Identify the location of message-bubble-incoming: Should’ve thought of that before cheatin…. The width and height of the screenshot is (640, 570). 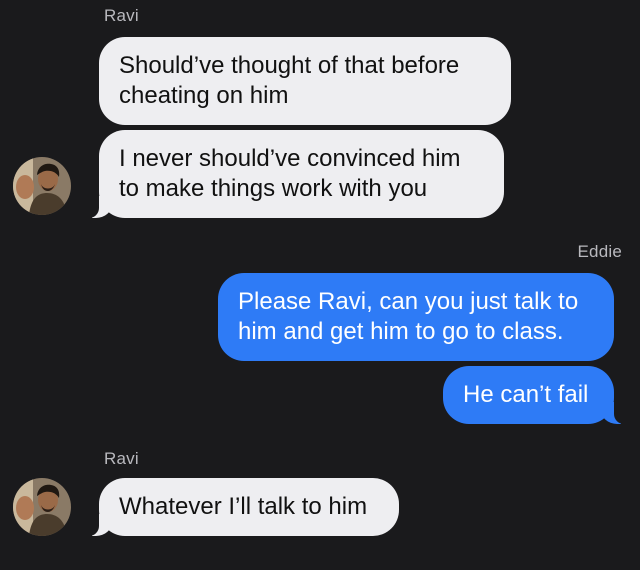
(305, 81).